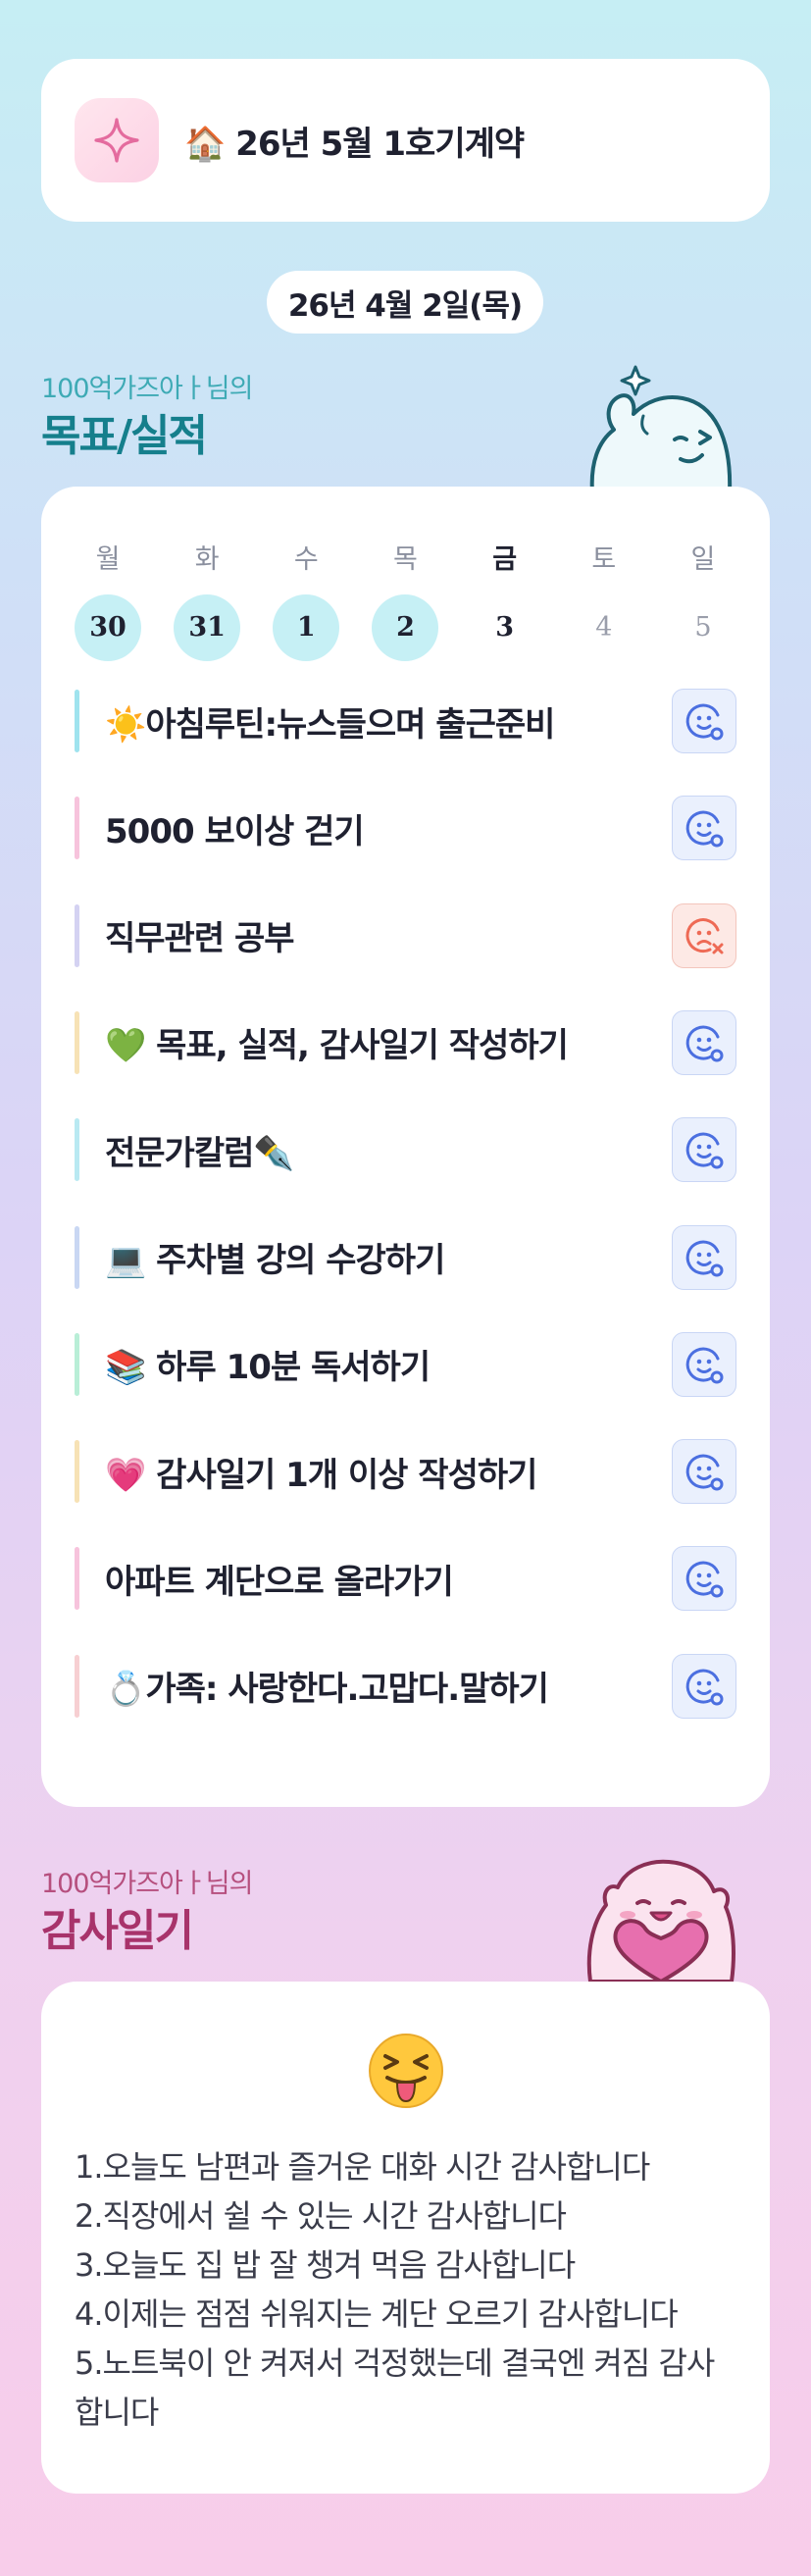 Image resolution: width=811 pixels, height=2576 pixels. What do you see at coordinates (125, 436) in the screenshot?
I see `goals-section-title: 목표/실적` at bounding box center [125, 436].